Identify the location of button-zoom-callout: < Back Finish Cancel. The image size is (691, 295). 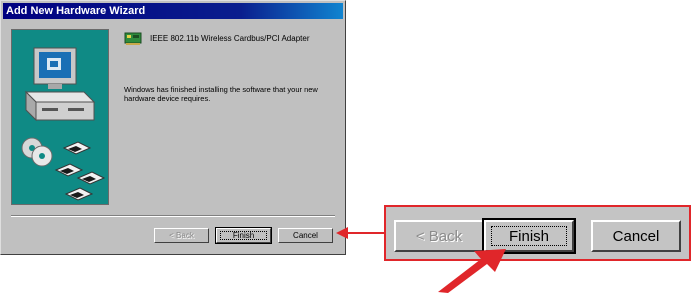
(537, 233).